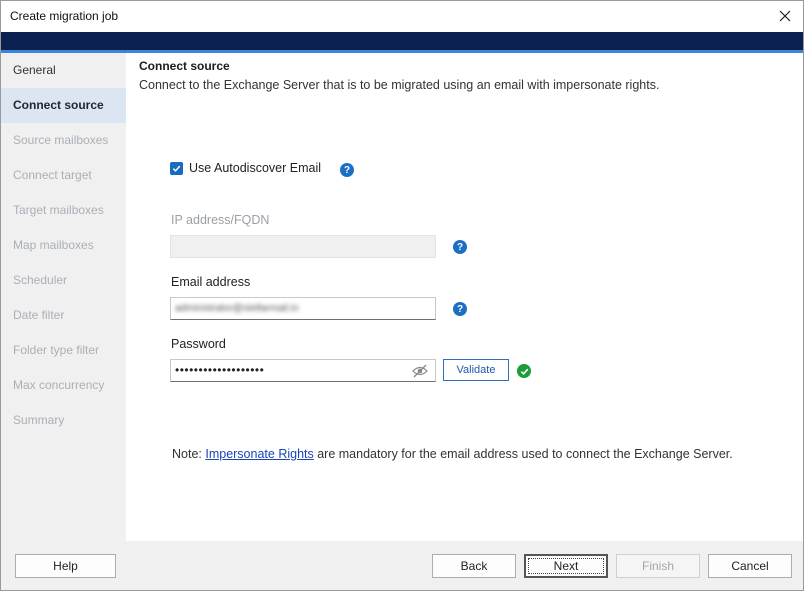 This screenshot has width=804, height=591. What do you see at coordinates (259, 454) in the screenshot?
I see `impersonate-rights-link: Impersonate Rights` at bounding box center [259, 454].